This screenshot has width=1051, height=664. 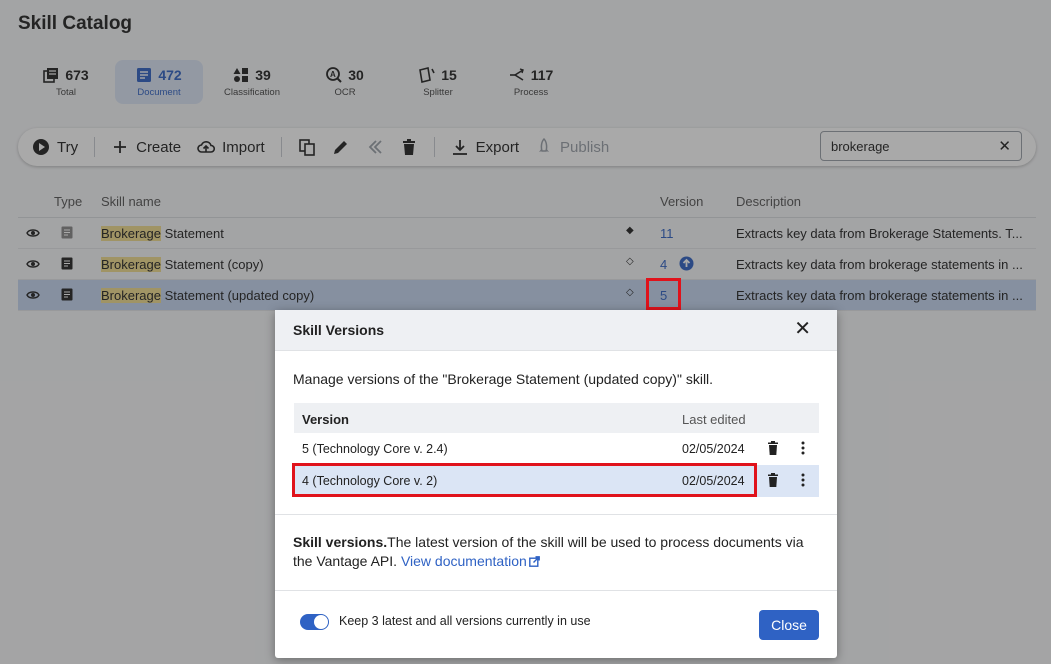 I want to click on keep-latest-toggle, so click(x=314, y=622).